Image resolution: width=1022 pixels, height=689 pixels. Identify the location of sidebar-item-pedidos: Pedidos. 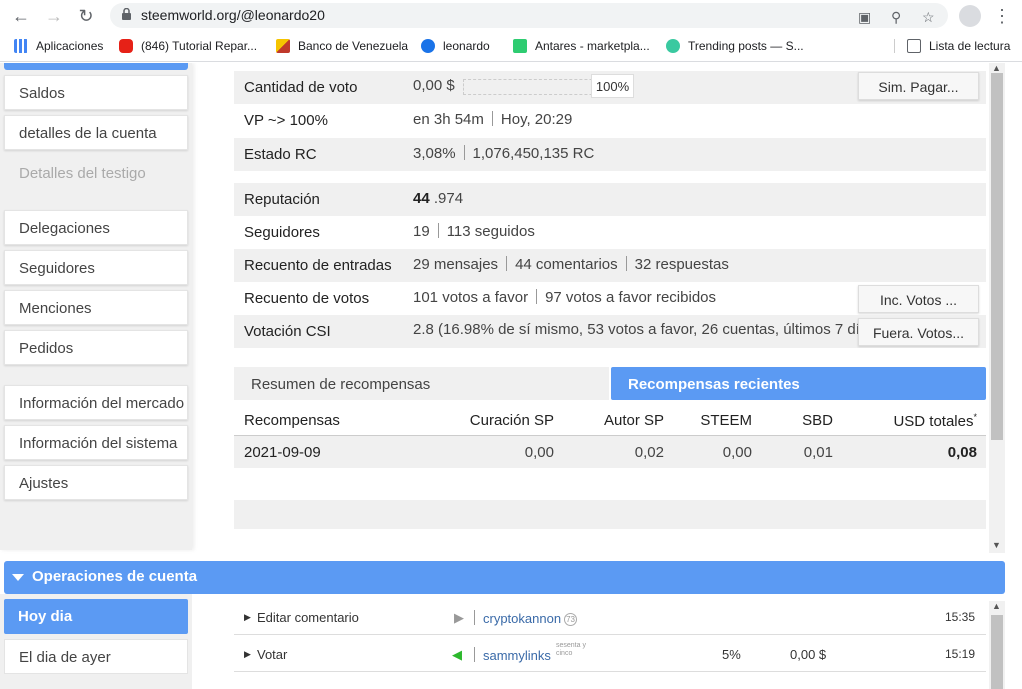
(96, 347).